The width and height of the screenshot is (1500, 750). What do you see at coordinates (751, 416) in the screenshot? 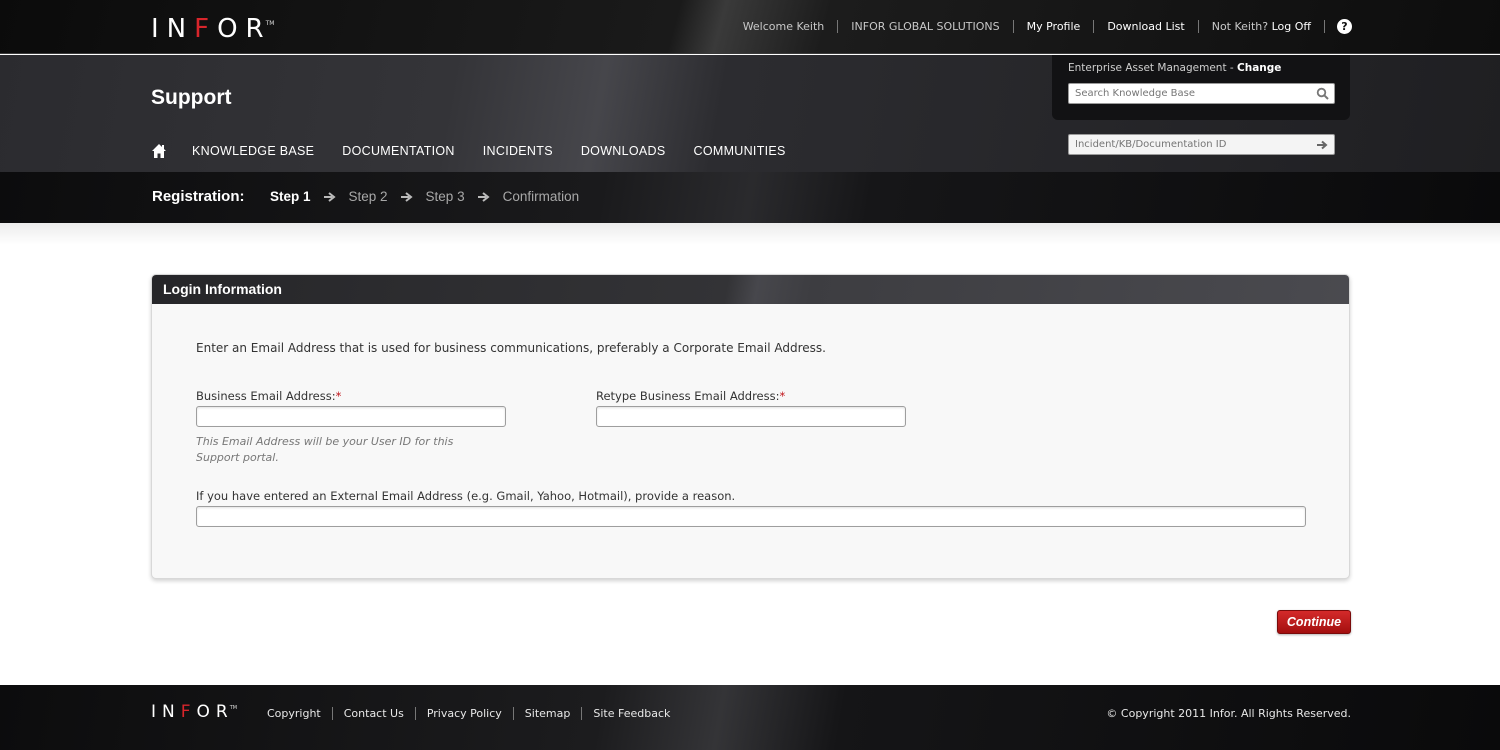
I see `retype-email-field` at bounding box center [751, 416].